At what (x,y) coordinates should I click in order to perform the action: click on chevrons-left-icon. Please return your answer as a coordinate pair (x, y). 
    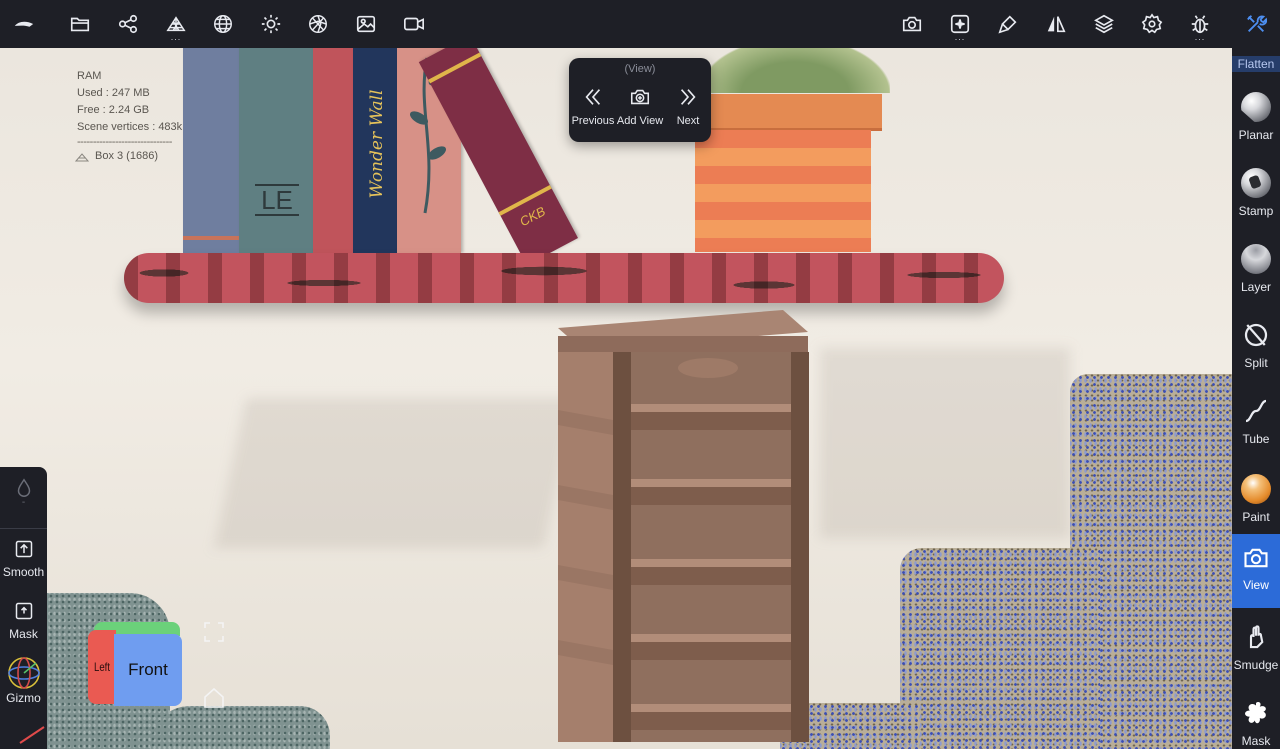
    Looking at the image, I should click on (593, 97).